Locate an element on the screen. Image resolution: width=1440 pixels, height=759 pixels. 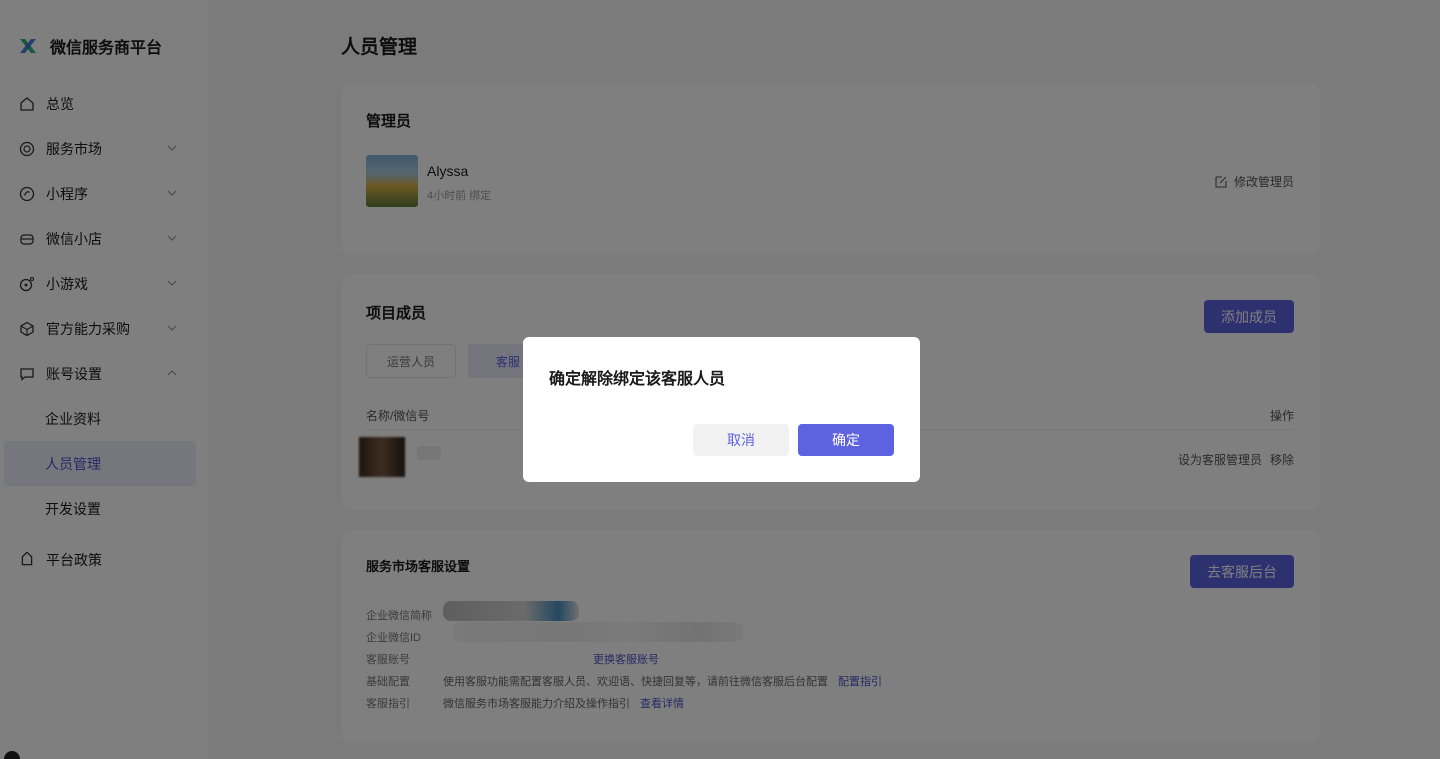
confirm-button: 确定 is located at coordinates (846, 440).